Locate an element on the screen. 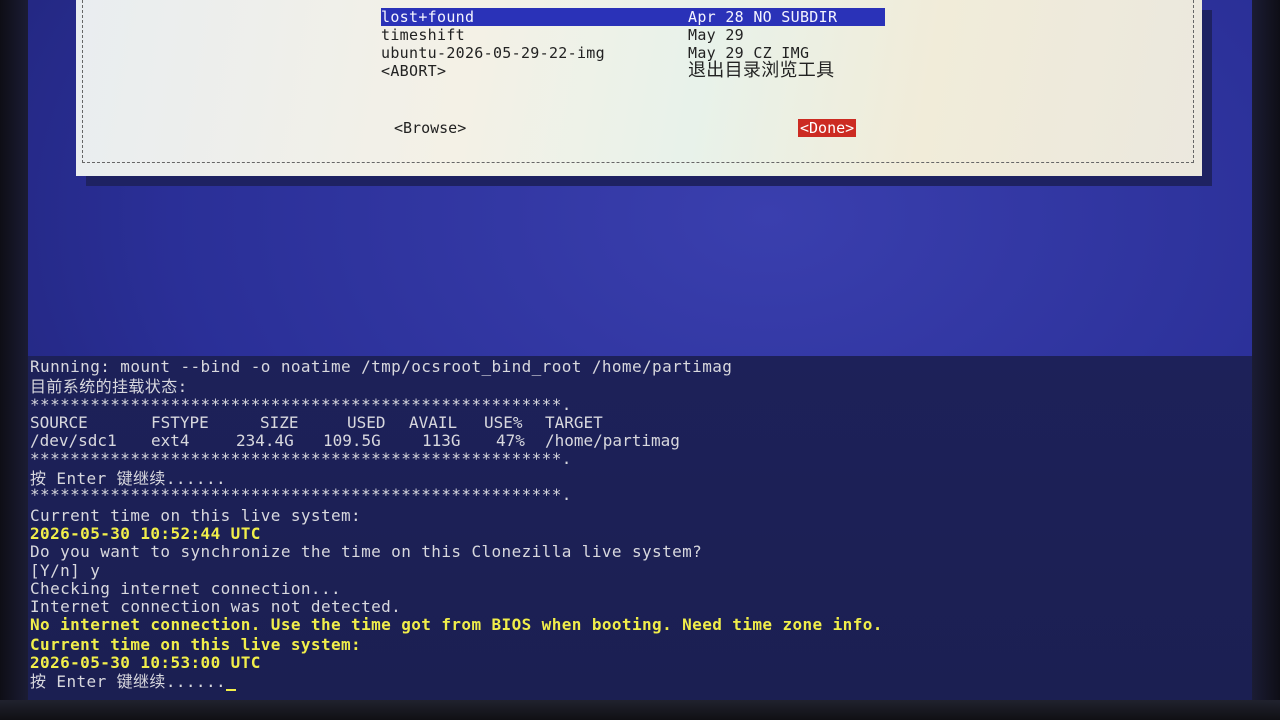  text-cursor is located at coordinates (231, 690).